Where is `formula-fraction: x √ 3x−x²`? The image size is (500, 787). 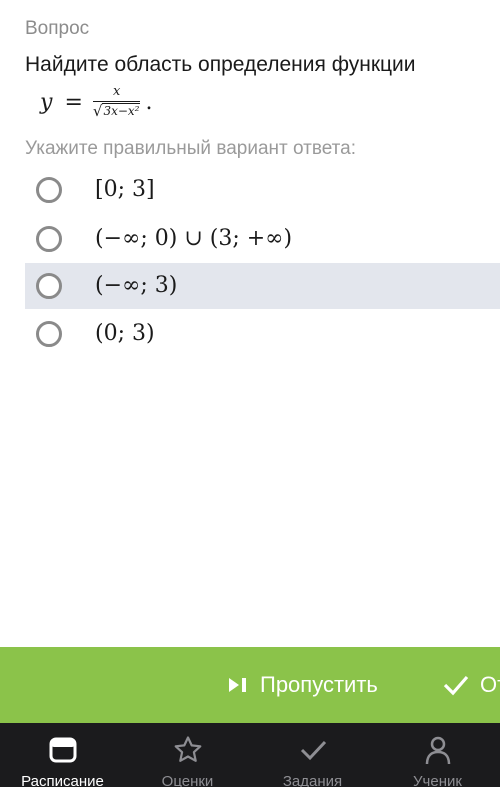 formula-fraction: x √ 3x−x² is located at coordinates (116, 101).